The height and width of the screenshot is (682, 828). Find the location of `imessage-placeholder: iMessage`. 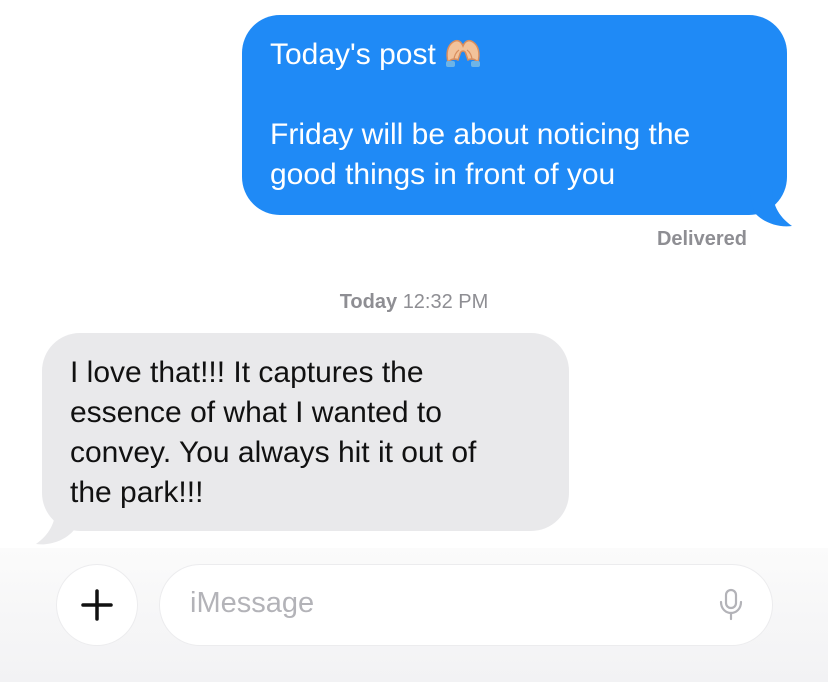

imessage-placeholder: iMessage is located at coordinates (252, 603).